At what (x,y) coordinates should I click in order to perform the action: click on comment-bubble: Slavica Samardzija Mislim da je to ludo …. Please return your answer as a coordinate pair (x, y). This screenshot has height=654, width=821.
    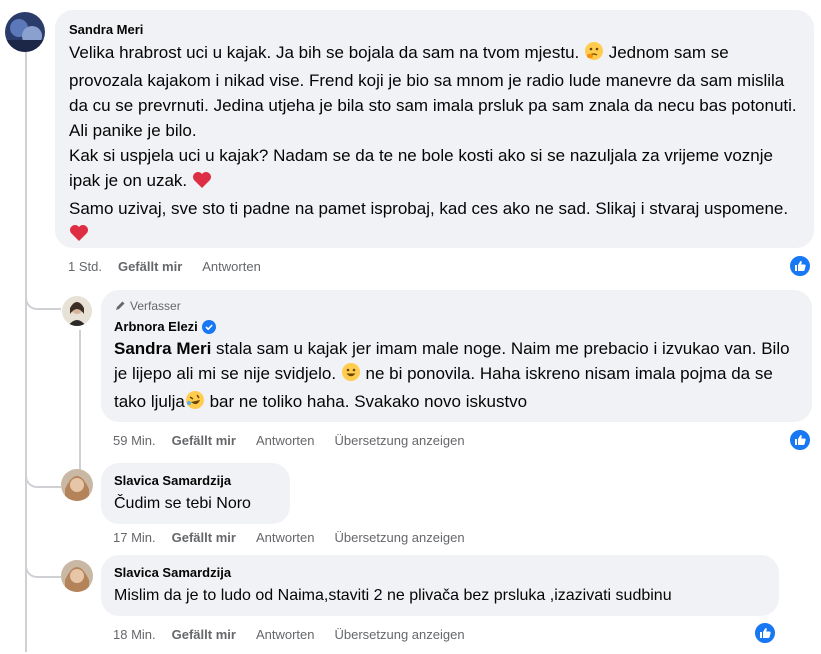
    Looking at the image, I should click on (440, 585).